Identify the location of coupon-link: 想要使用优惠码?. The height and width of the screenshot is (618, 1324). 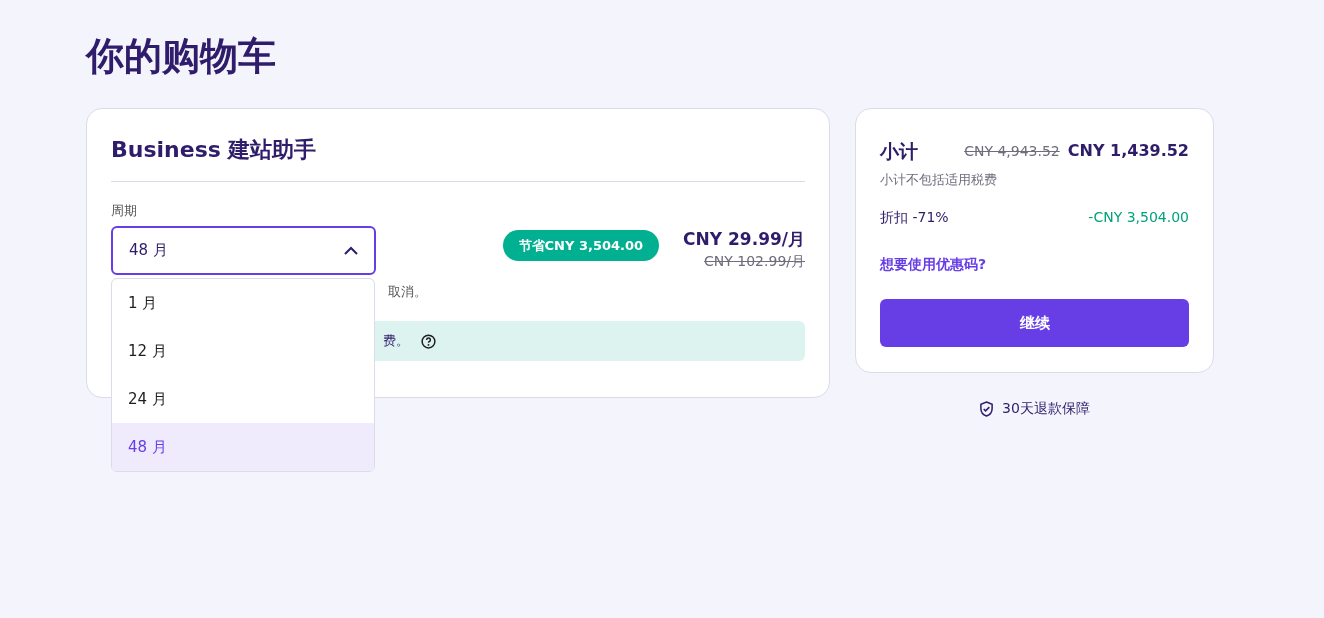
(1034, 264).